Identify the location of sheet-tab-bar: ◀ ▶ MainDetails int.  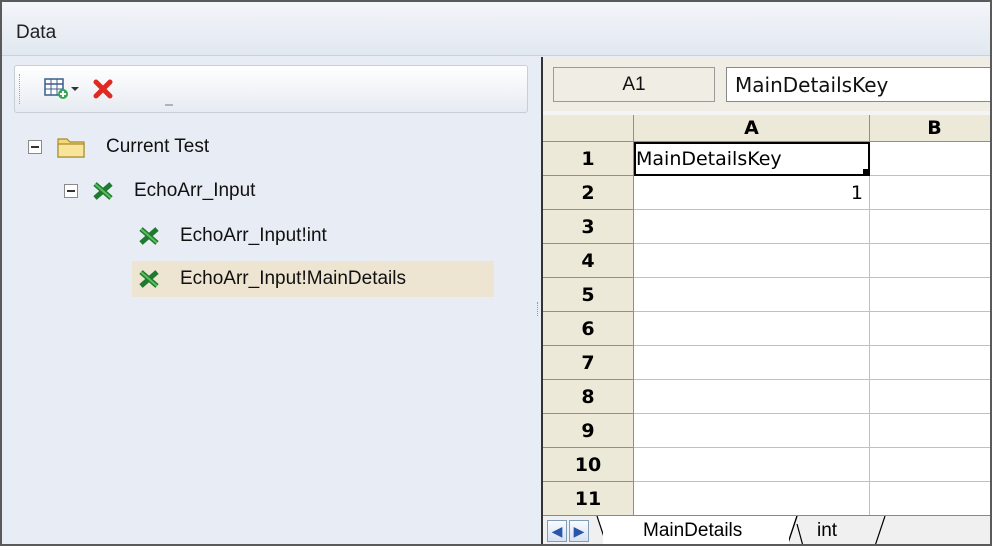
(766, 529).